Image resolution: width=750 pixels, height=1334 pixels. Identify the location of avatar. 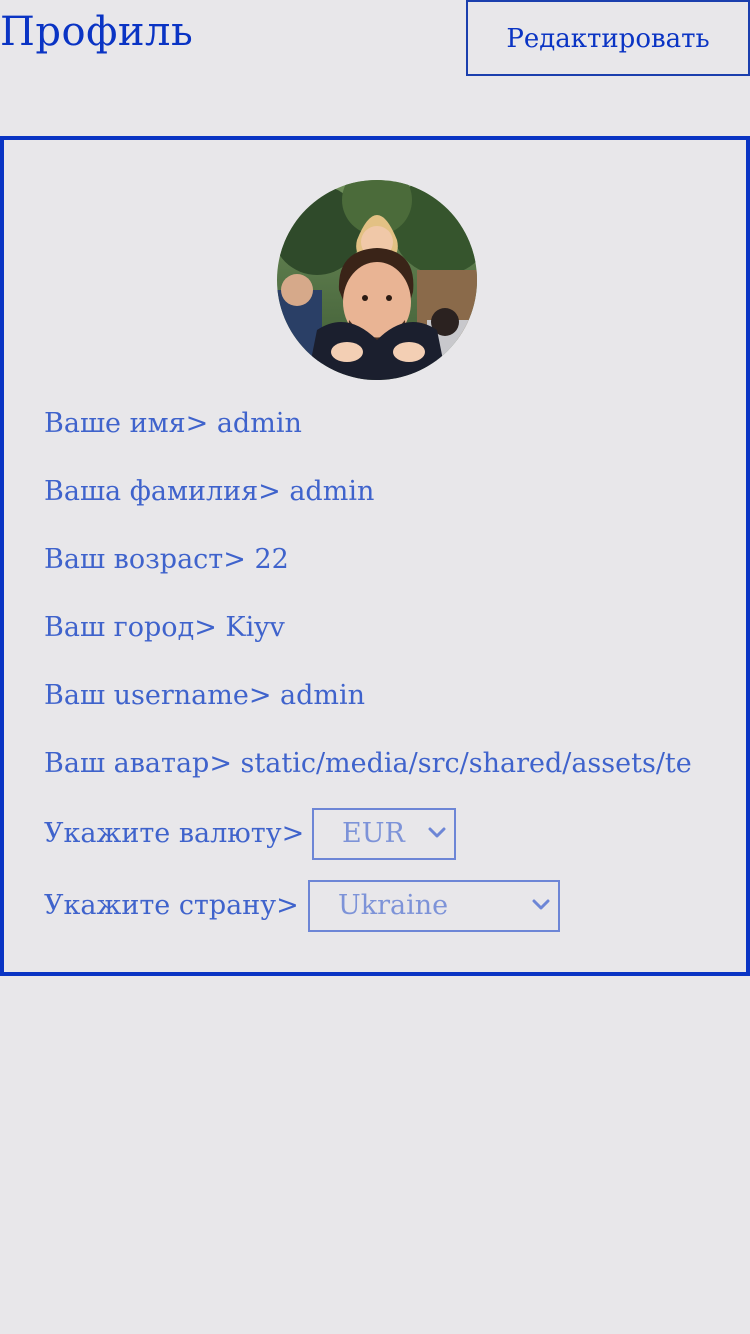
(377, 280).